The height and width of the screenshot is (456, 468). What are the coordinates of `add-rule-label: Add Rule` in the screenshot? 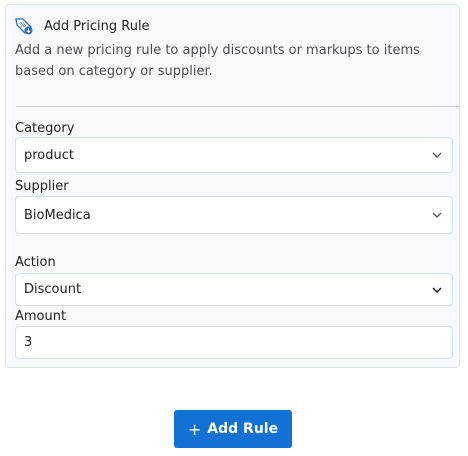 It's located at (243, 429).